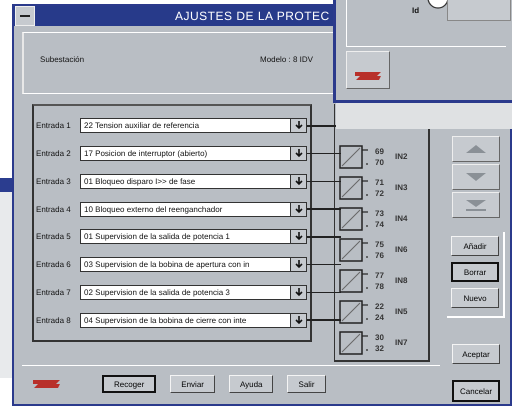  Describe the element at coordinates (380, 224) in the screenshot. I see `terminal-number: 74` at that location.